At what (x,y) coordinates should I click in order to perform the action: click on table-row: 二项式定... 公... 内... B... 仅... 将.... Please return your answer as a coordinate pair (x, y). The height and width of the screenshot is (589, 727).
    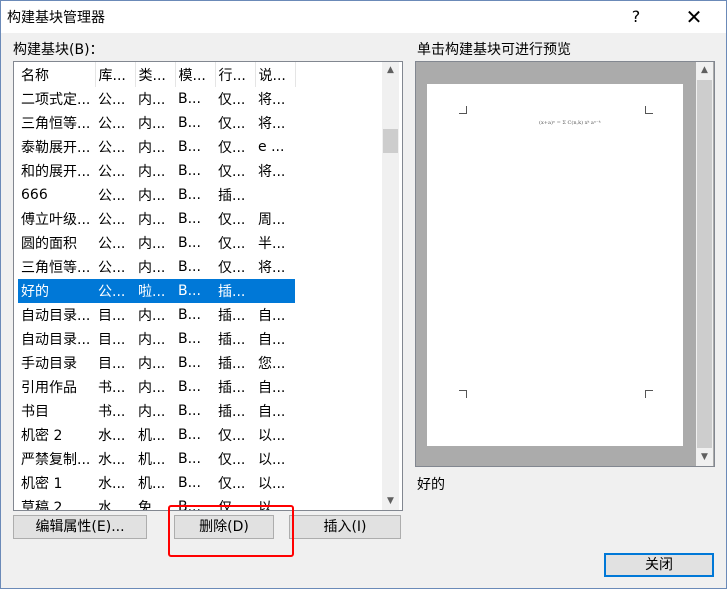
    Looking at the image, I should click on (156, 99).